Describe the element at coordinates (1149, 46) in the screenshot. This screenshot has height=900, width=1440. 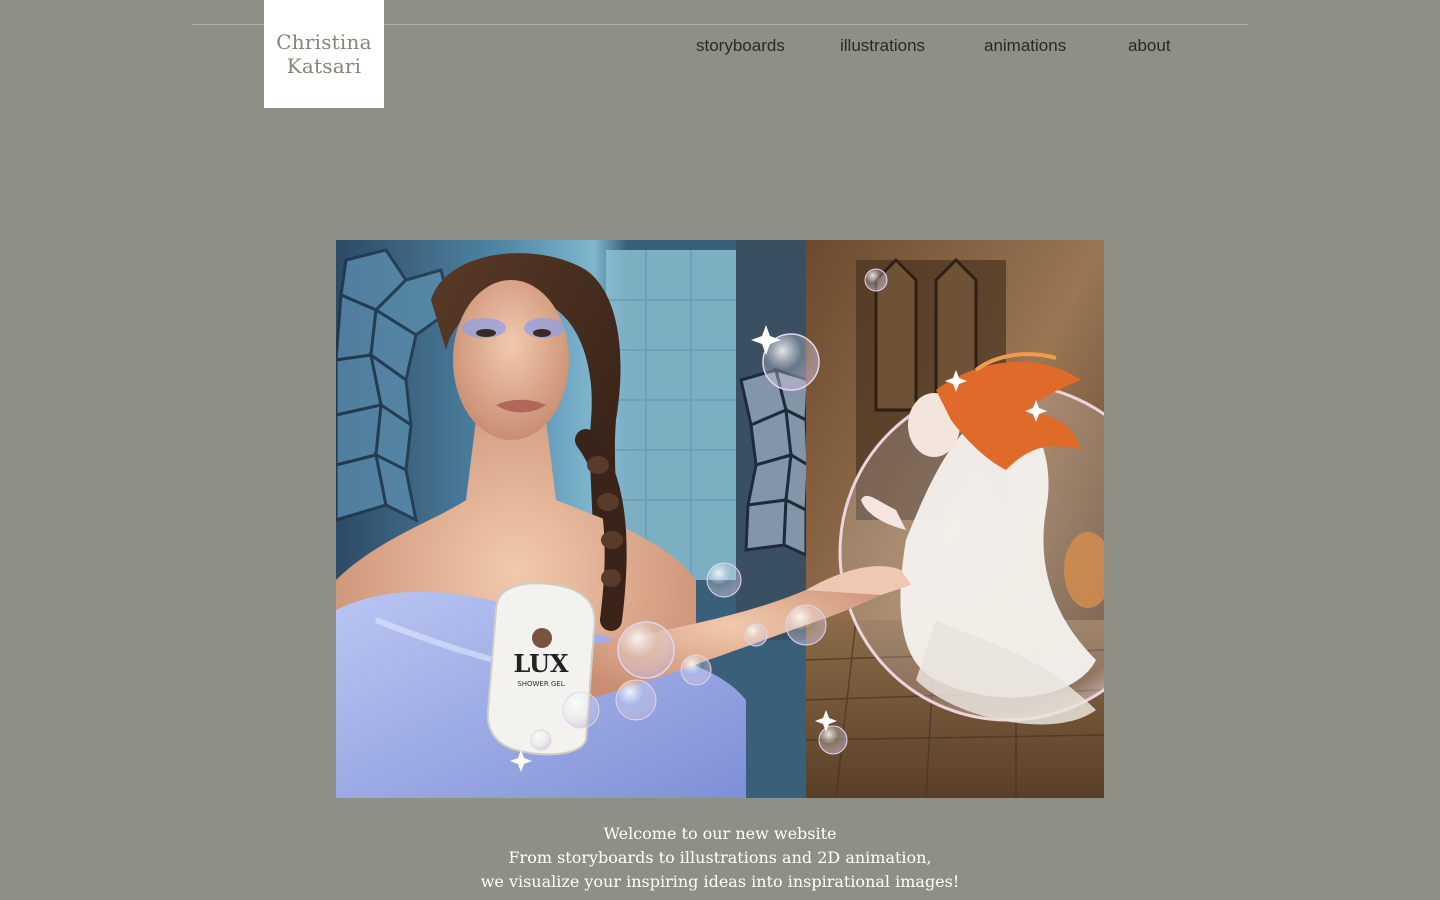
I see `nav-about: about` at that location.